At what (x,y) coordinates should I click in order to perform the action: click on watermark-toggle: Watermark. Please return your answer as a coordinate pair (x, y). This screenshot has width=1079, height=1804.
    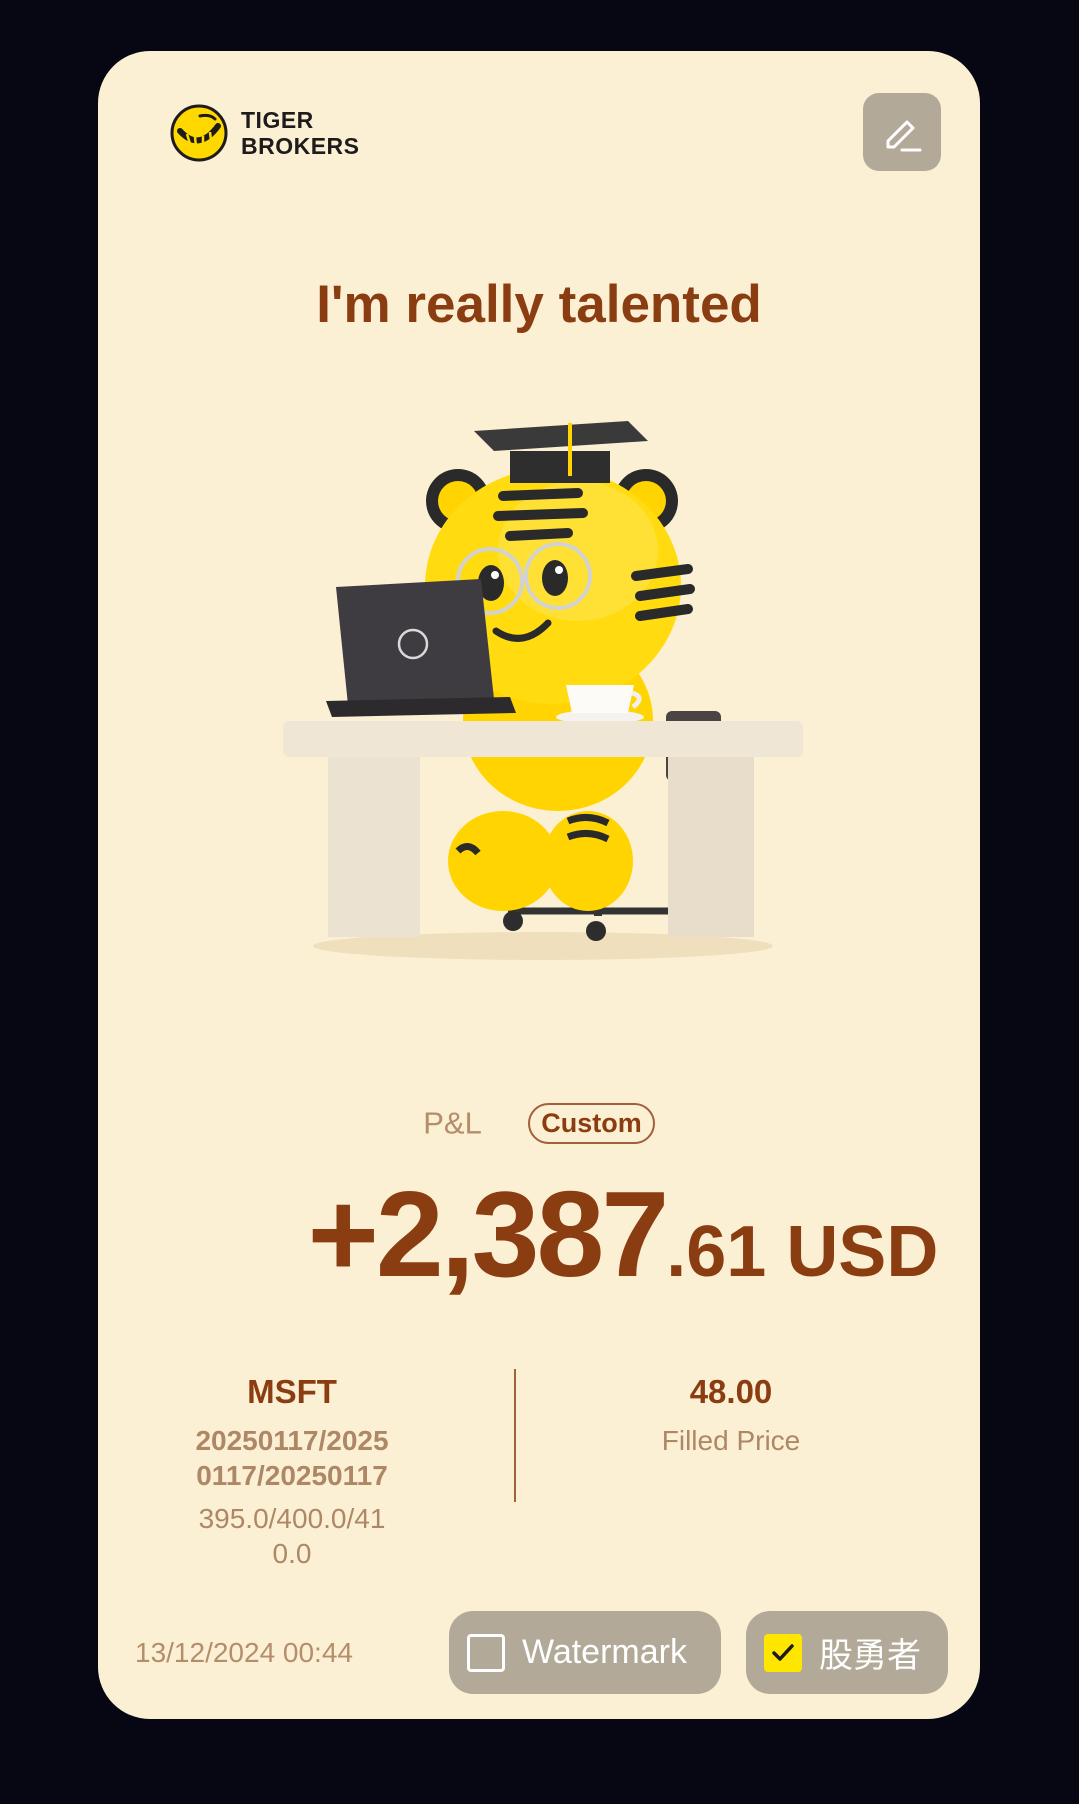
    Looking at the image, I should click on (585, 1652).